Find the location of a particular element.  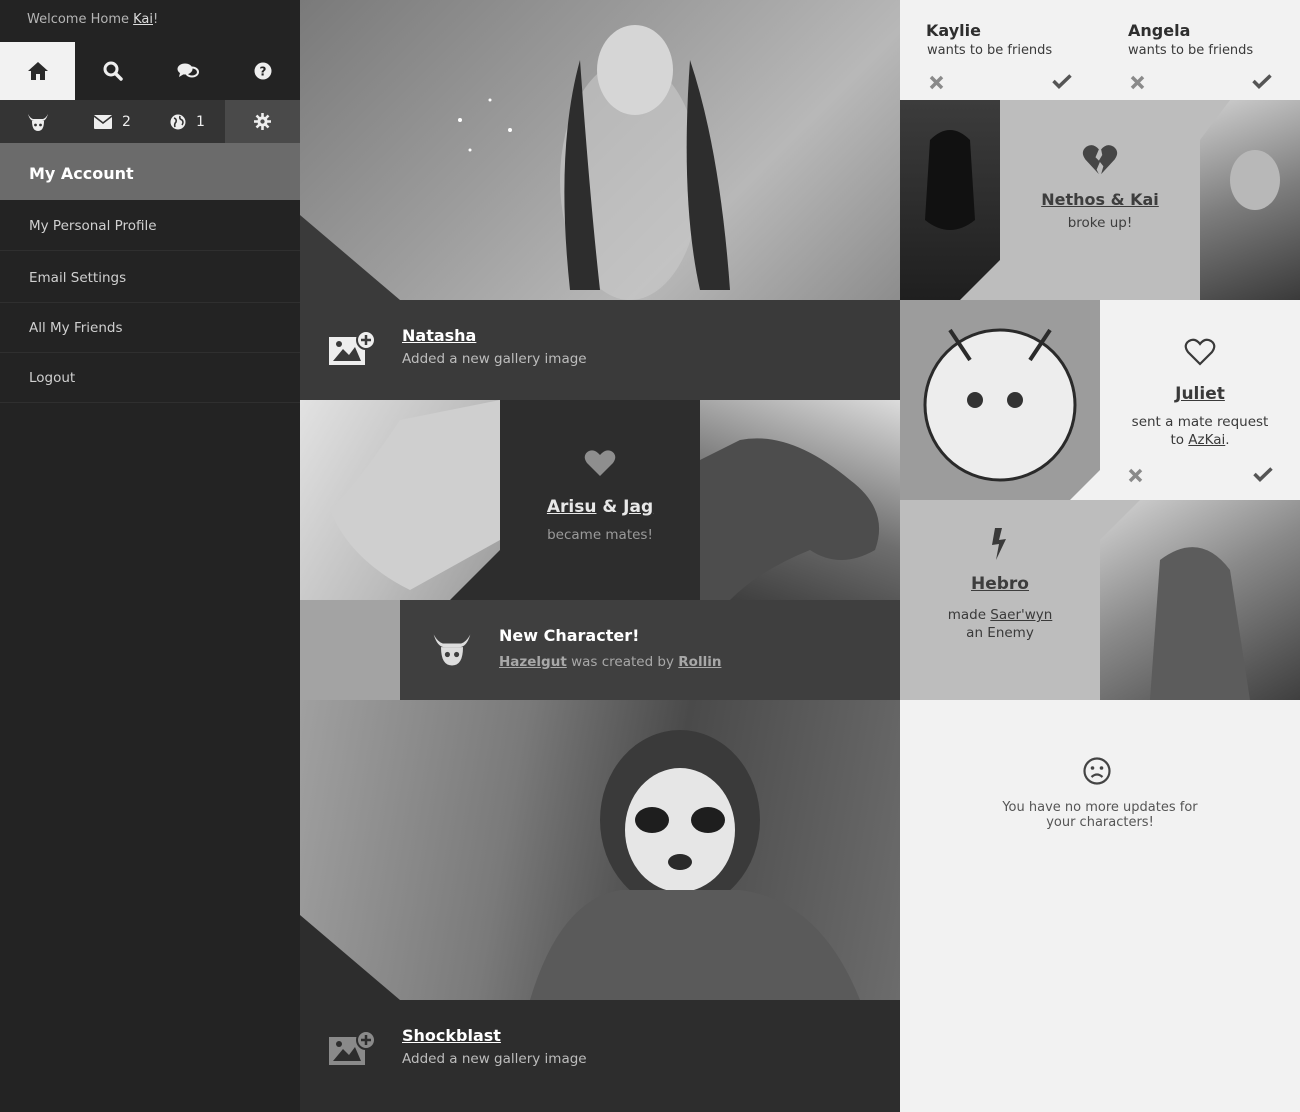

rollin-link: Rollin is located at coordinates (699, 662).